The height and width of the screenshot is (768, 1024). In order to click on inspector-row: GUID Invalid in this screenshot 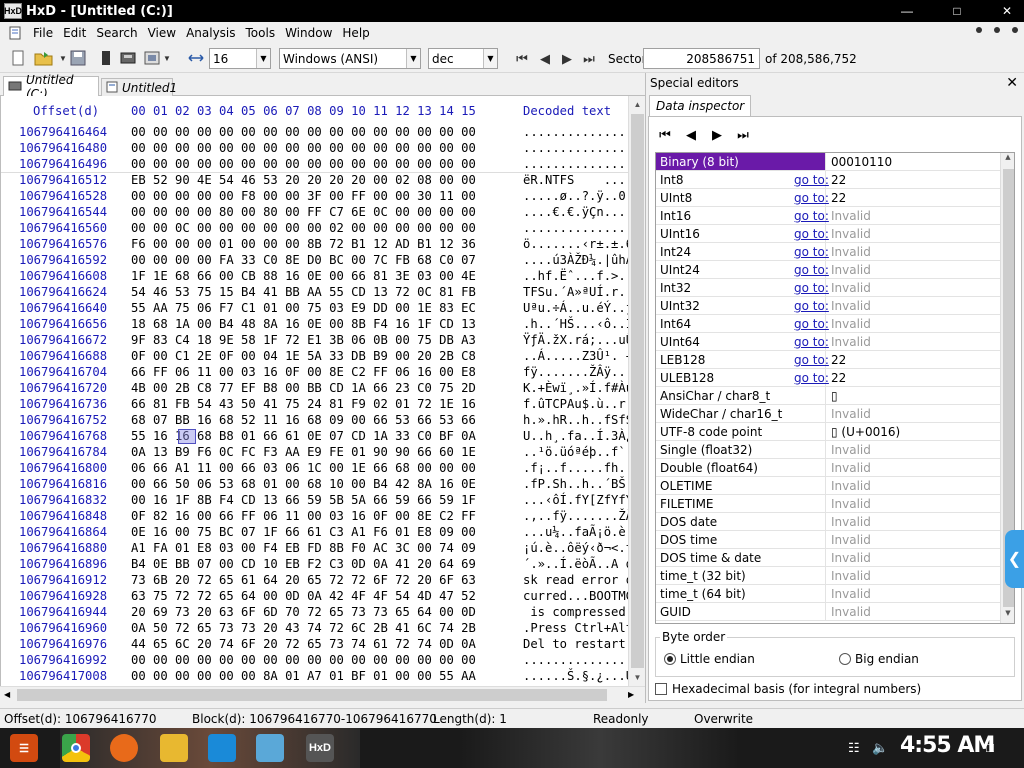, I will do `click(828, 612)`.